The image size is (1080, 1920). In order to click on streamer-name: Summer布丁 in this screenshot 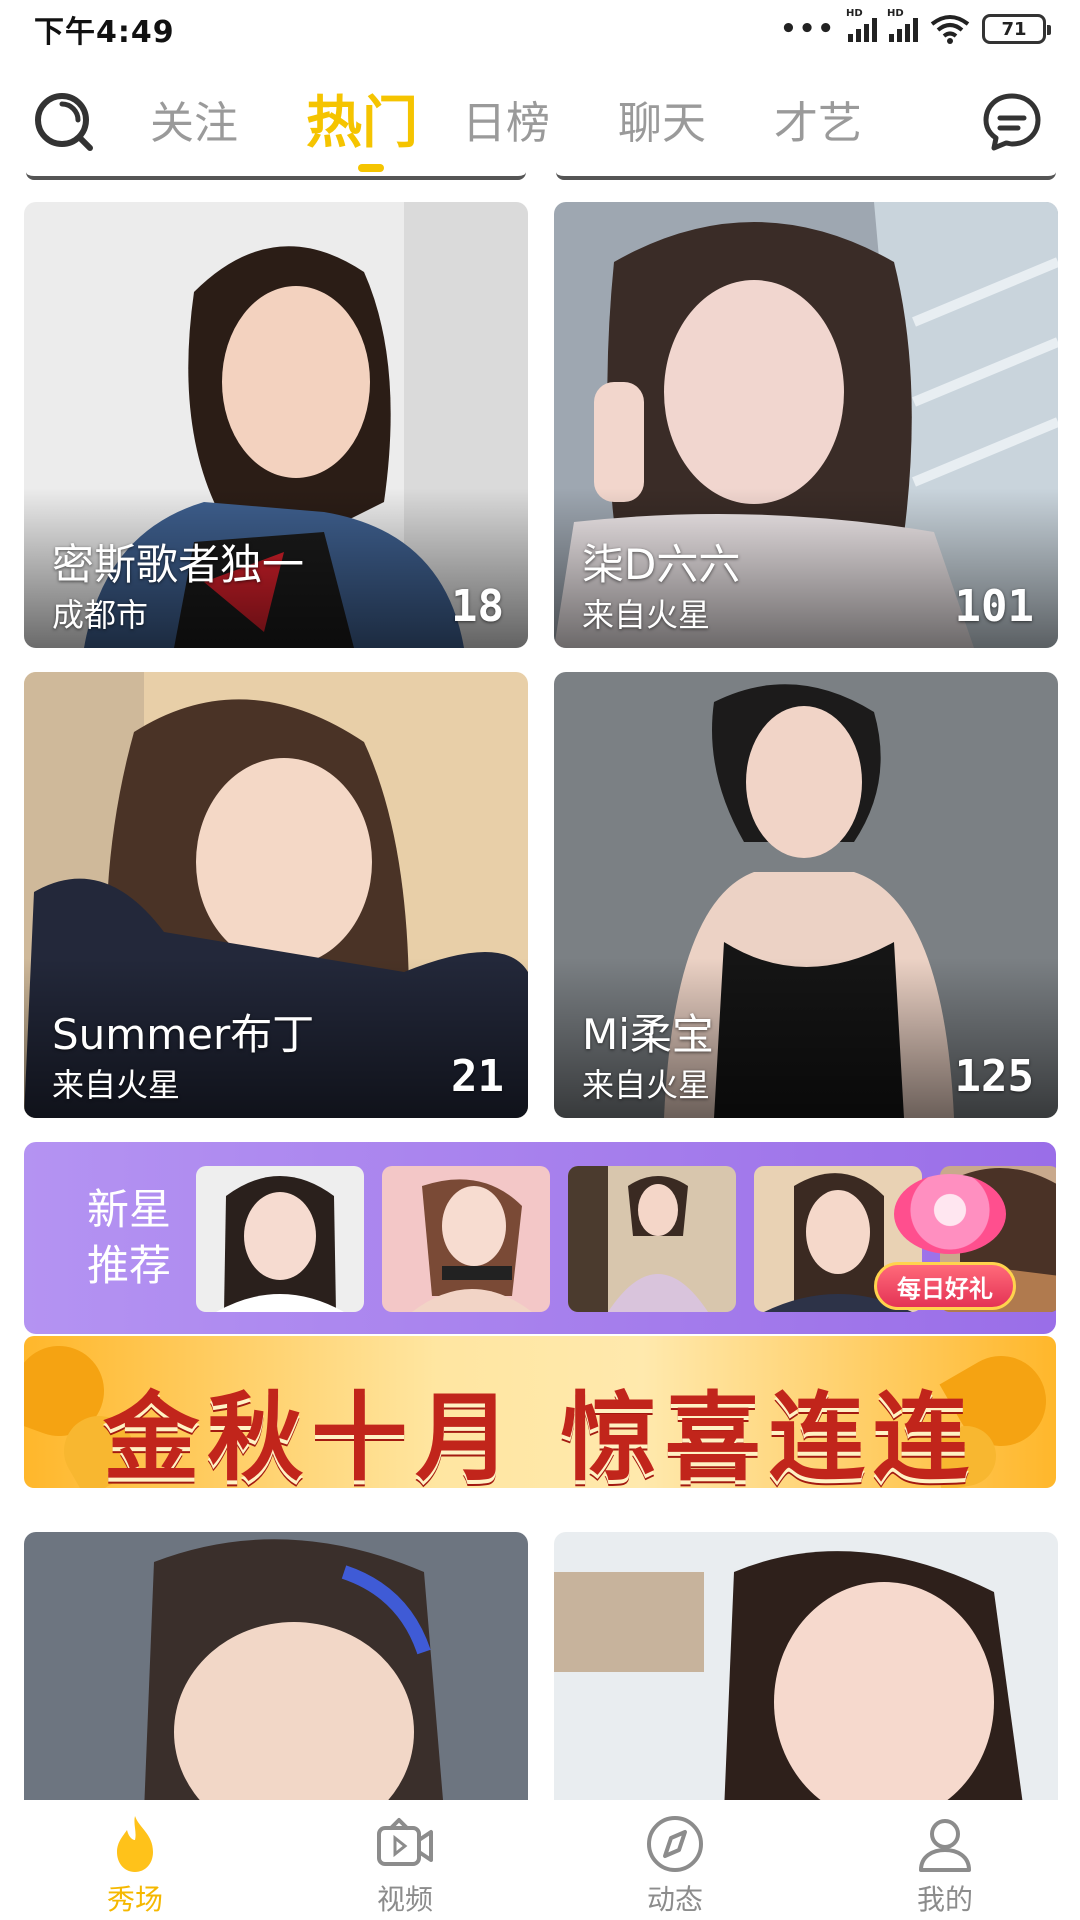, I will do `click(183, 1034)`.